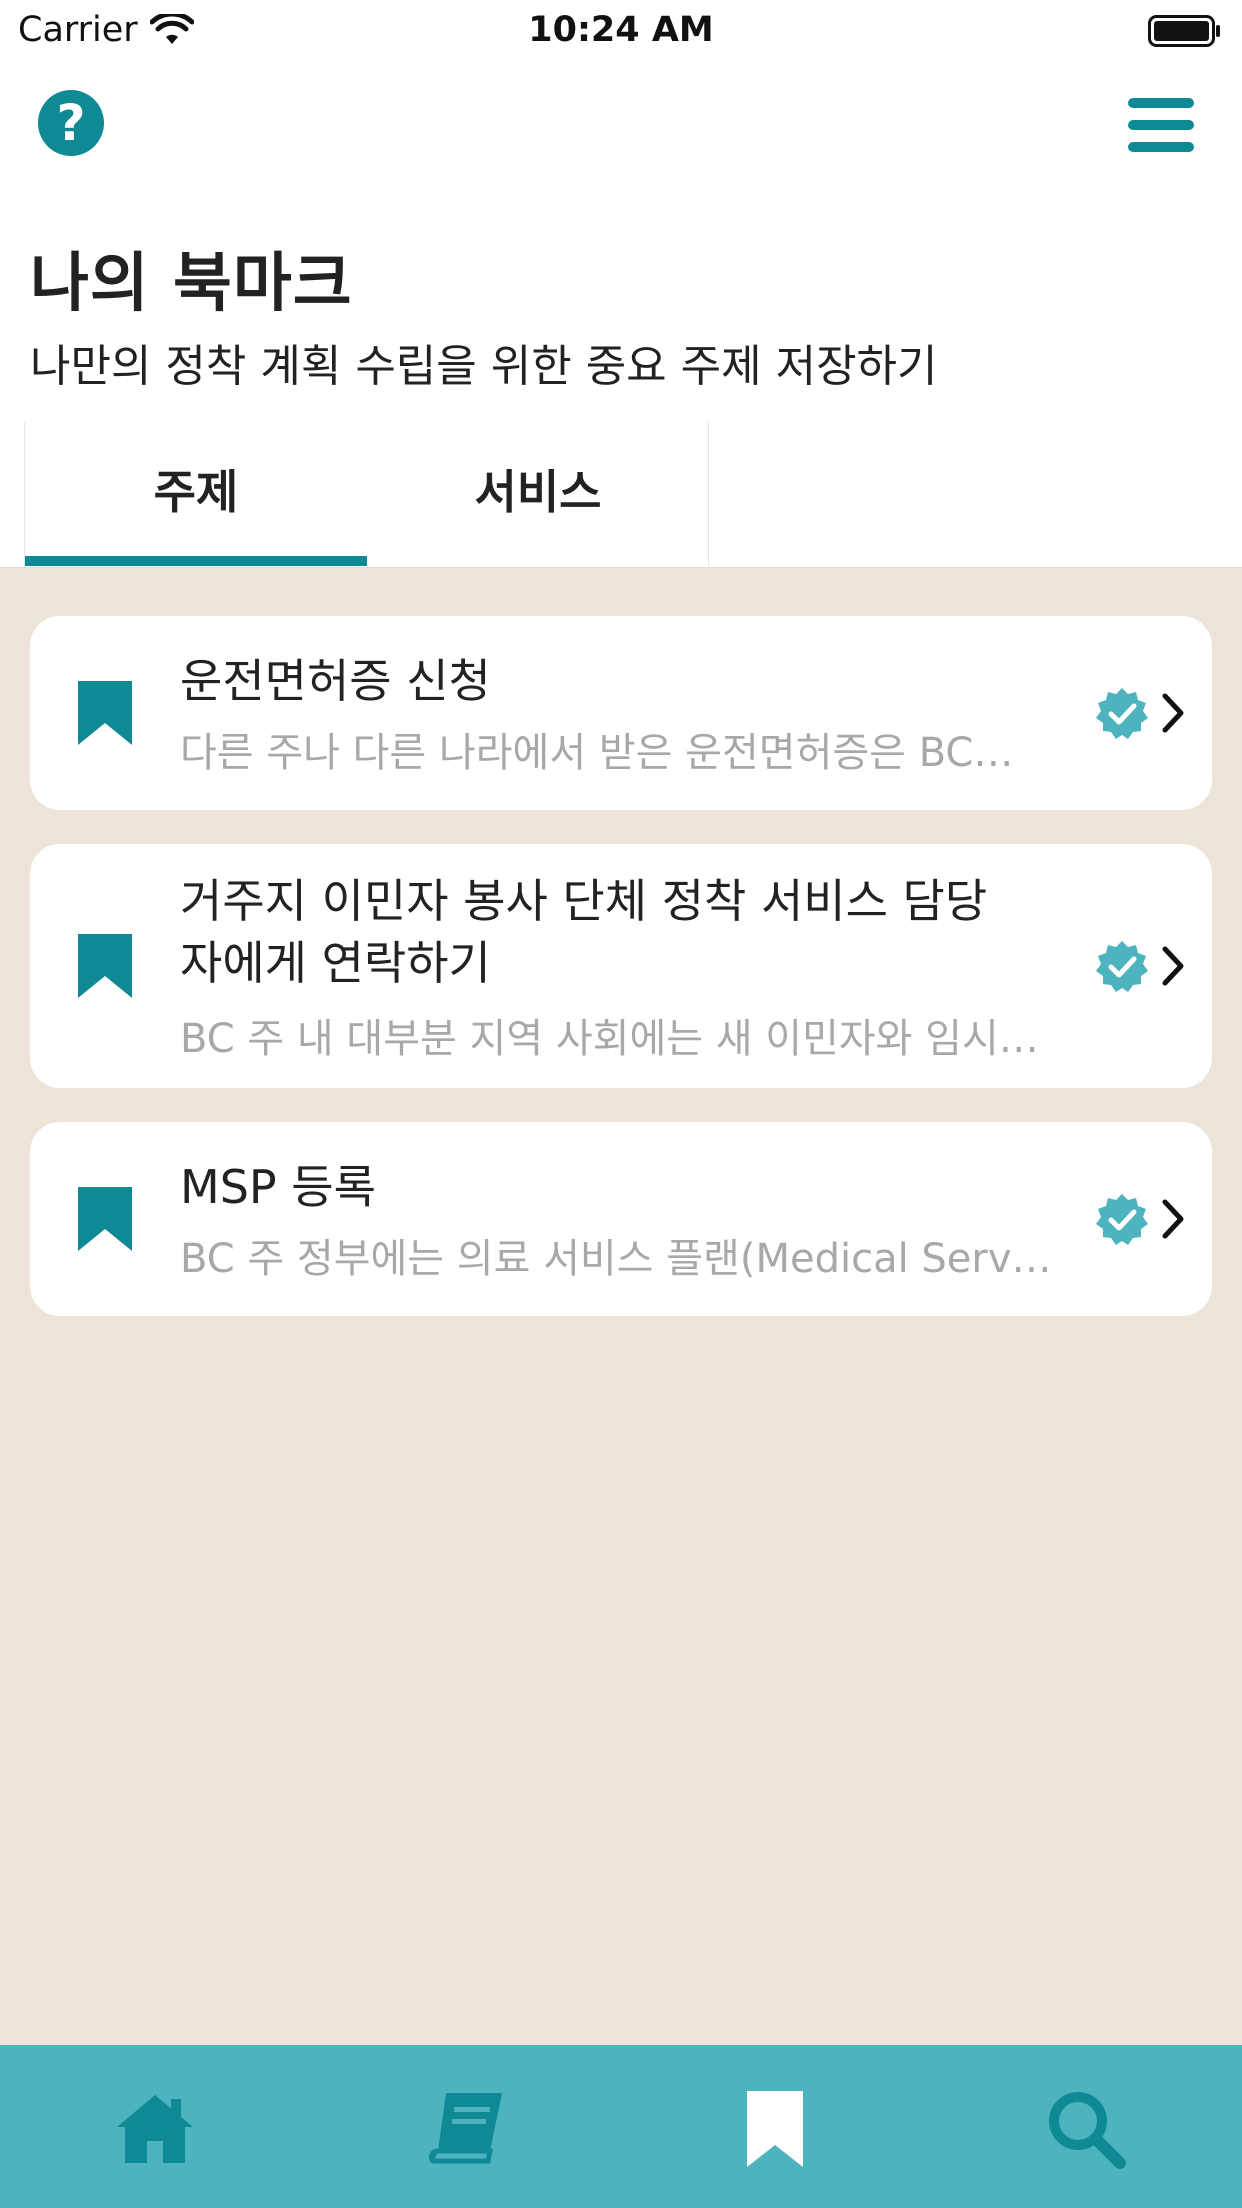 The image size is (1242, 2208). Describe the element at coordinates (484, 366) in the screenshot. I see `page-subtitle: 나만의 정착 계획 수립을 위한 중요 주제 저장하기` at that location.